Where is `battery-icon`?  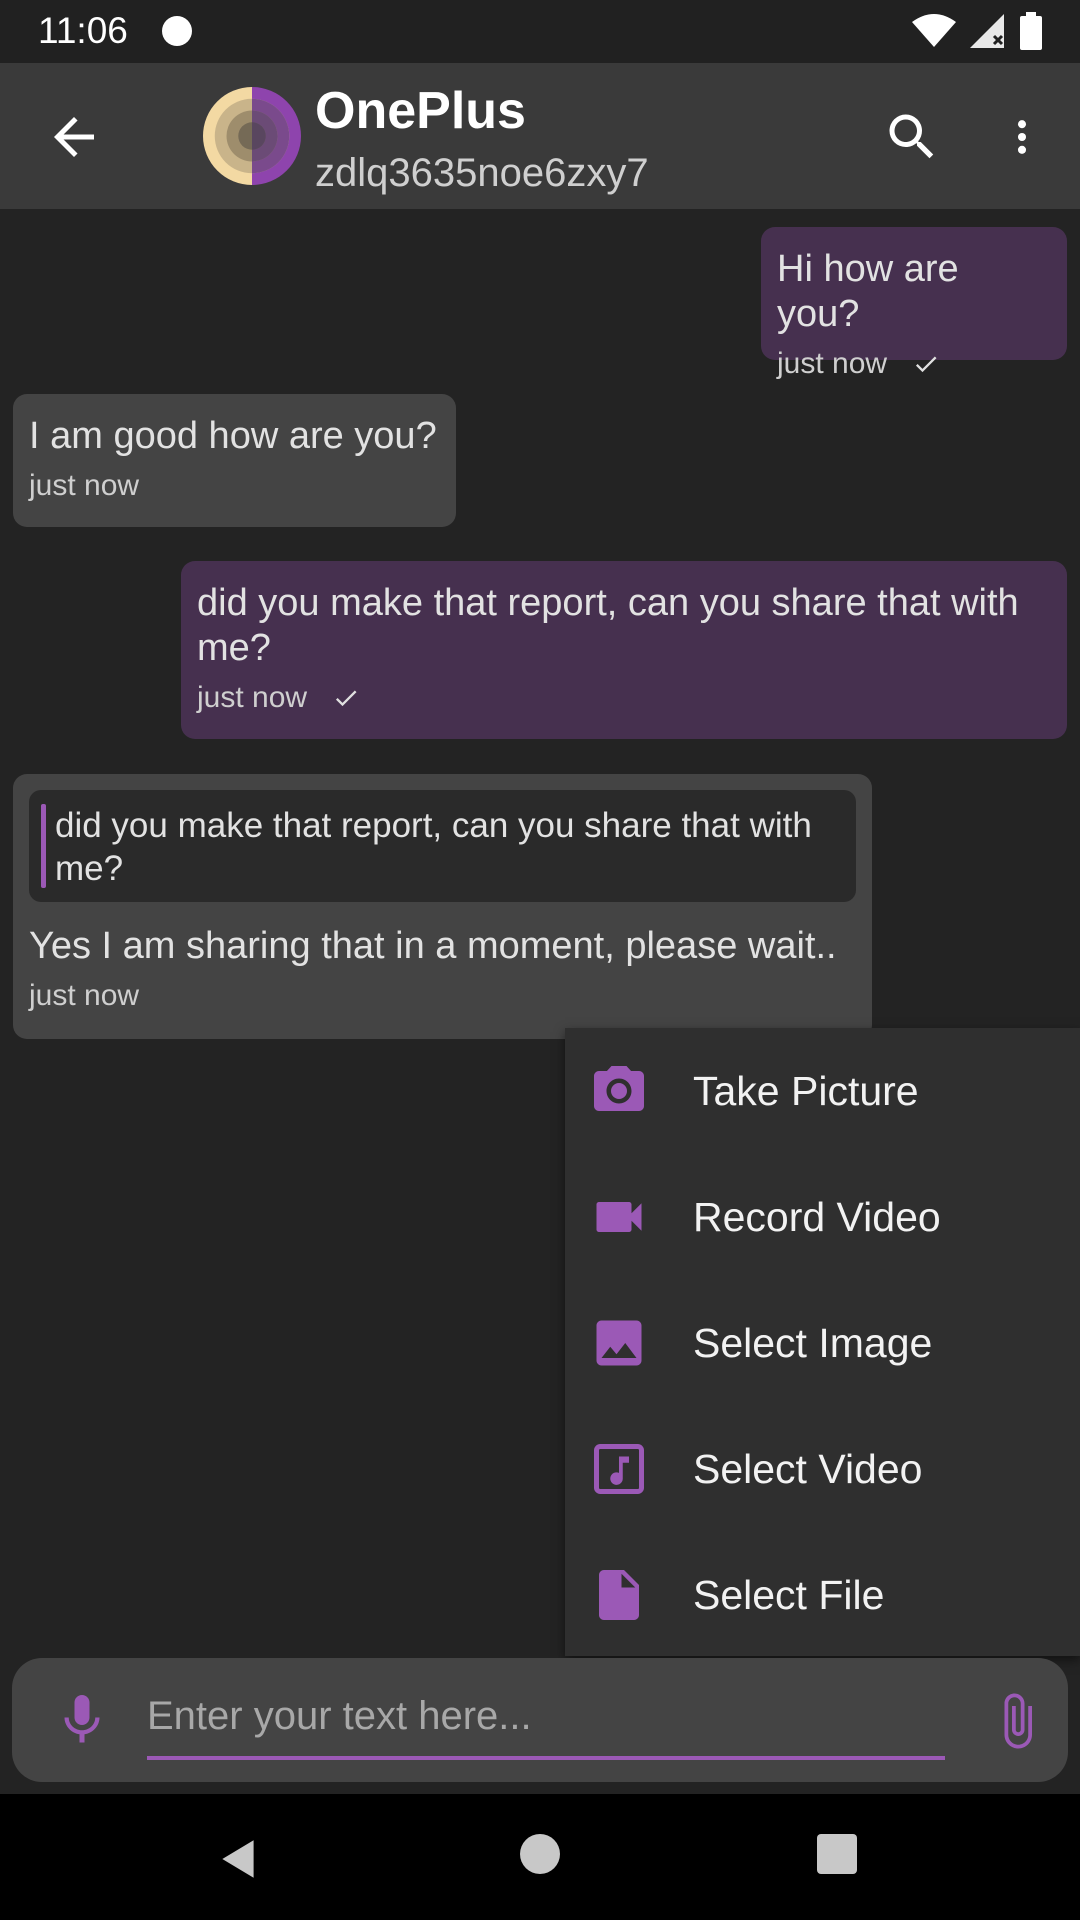 battery-icon is located at coordinates (1031, 31).